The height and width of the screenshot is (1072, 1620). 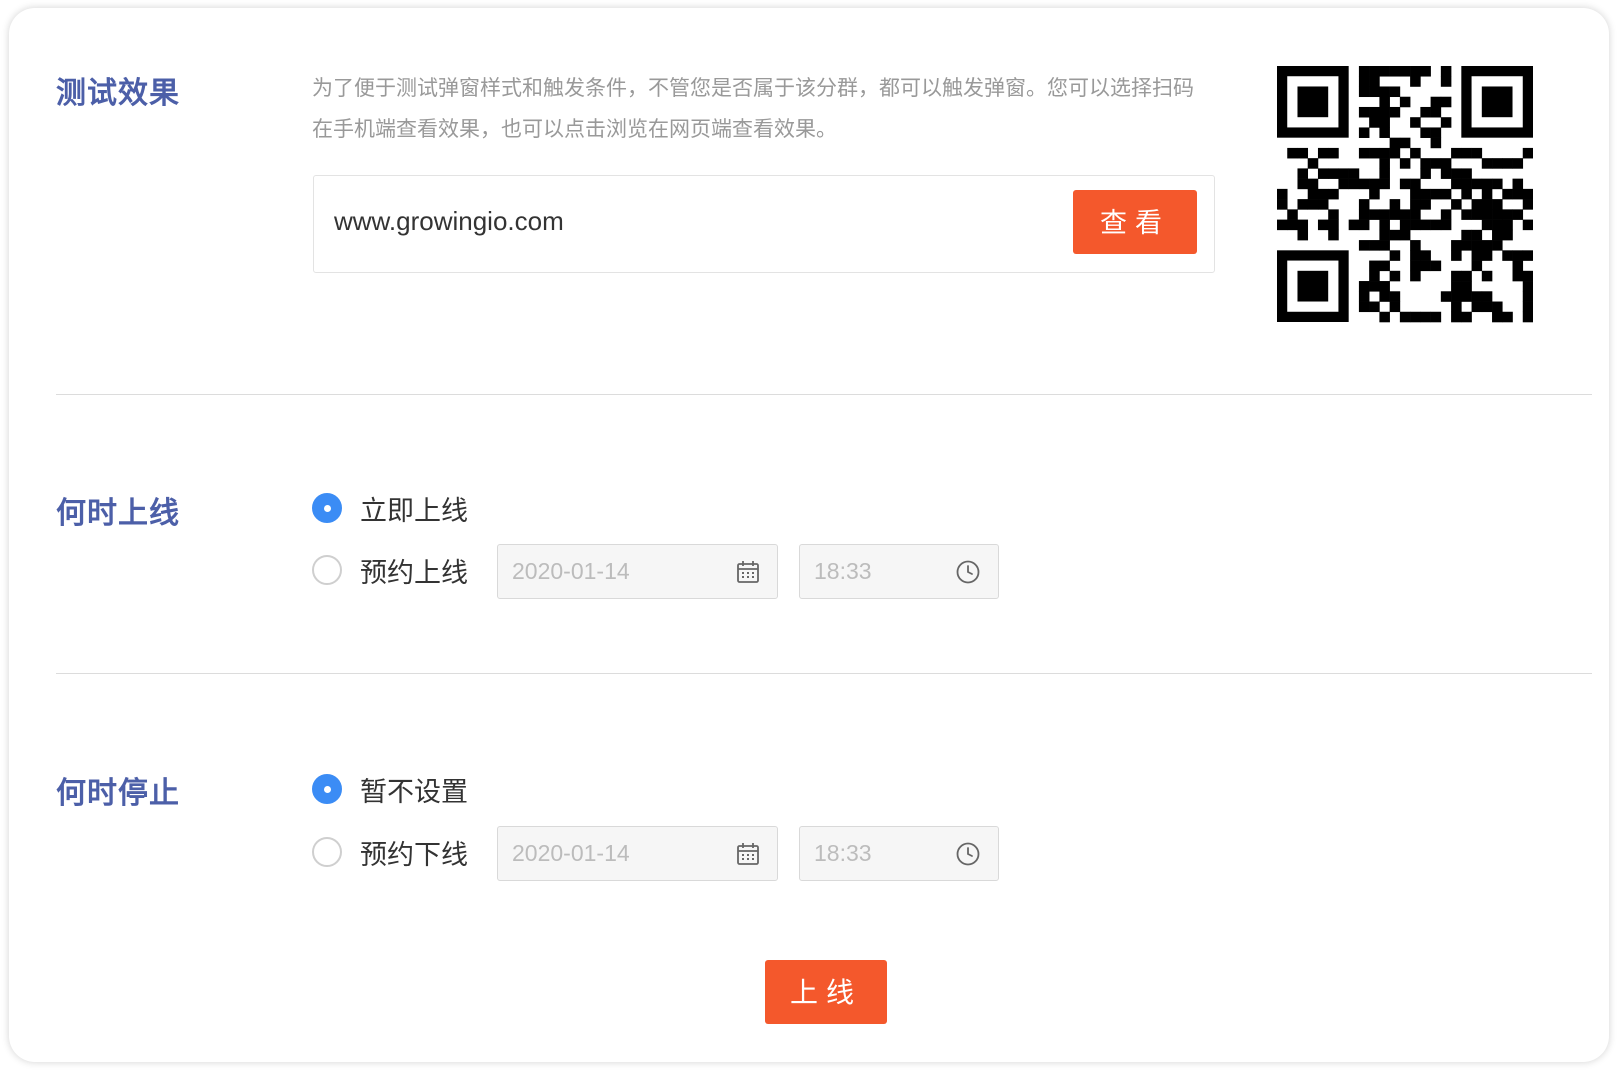 I want to click on test-section-title: 测试效果, so click(x=118, y=93).